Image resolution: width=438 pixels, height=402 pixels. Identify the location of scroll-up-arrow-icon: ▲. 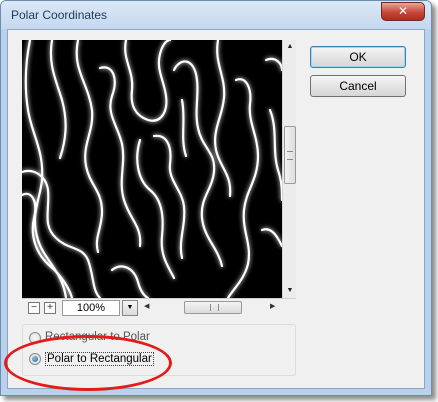
(290, 47).